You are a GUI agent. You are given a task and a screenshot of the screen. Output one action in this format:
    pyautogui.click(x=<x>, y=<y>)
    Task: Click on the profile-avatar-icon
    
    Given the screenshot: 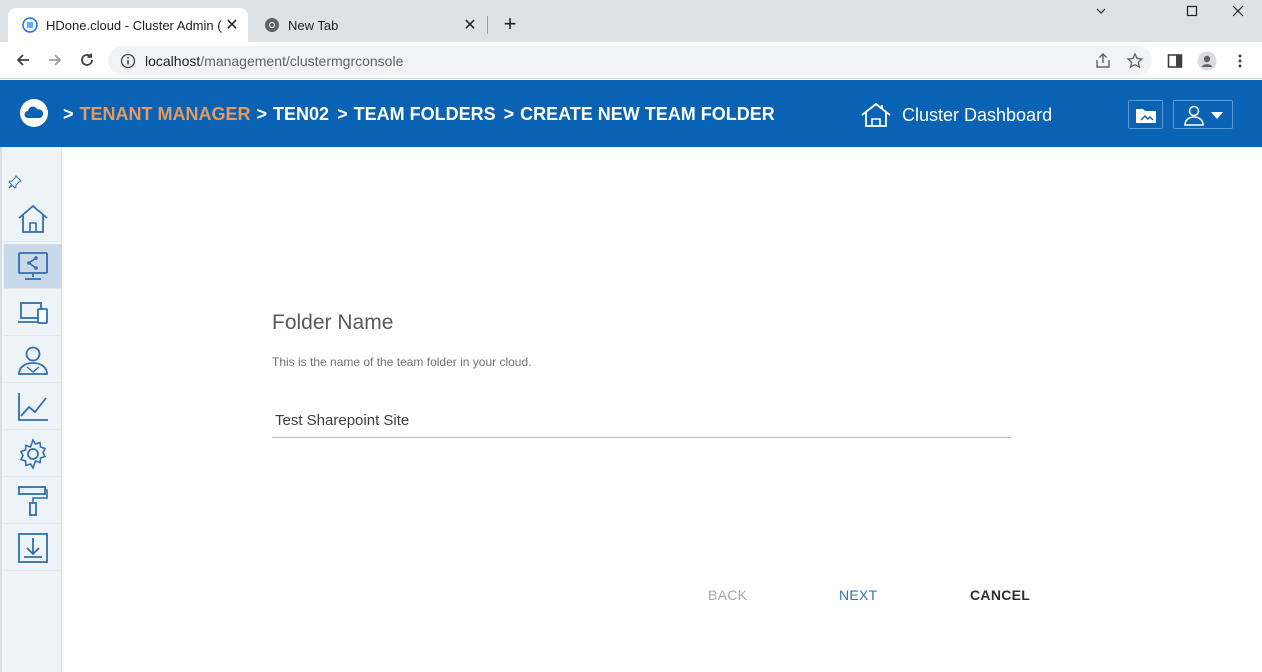 What is the action you would take?
    pyautogui.click(x=1207, y=61)
    